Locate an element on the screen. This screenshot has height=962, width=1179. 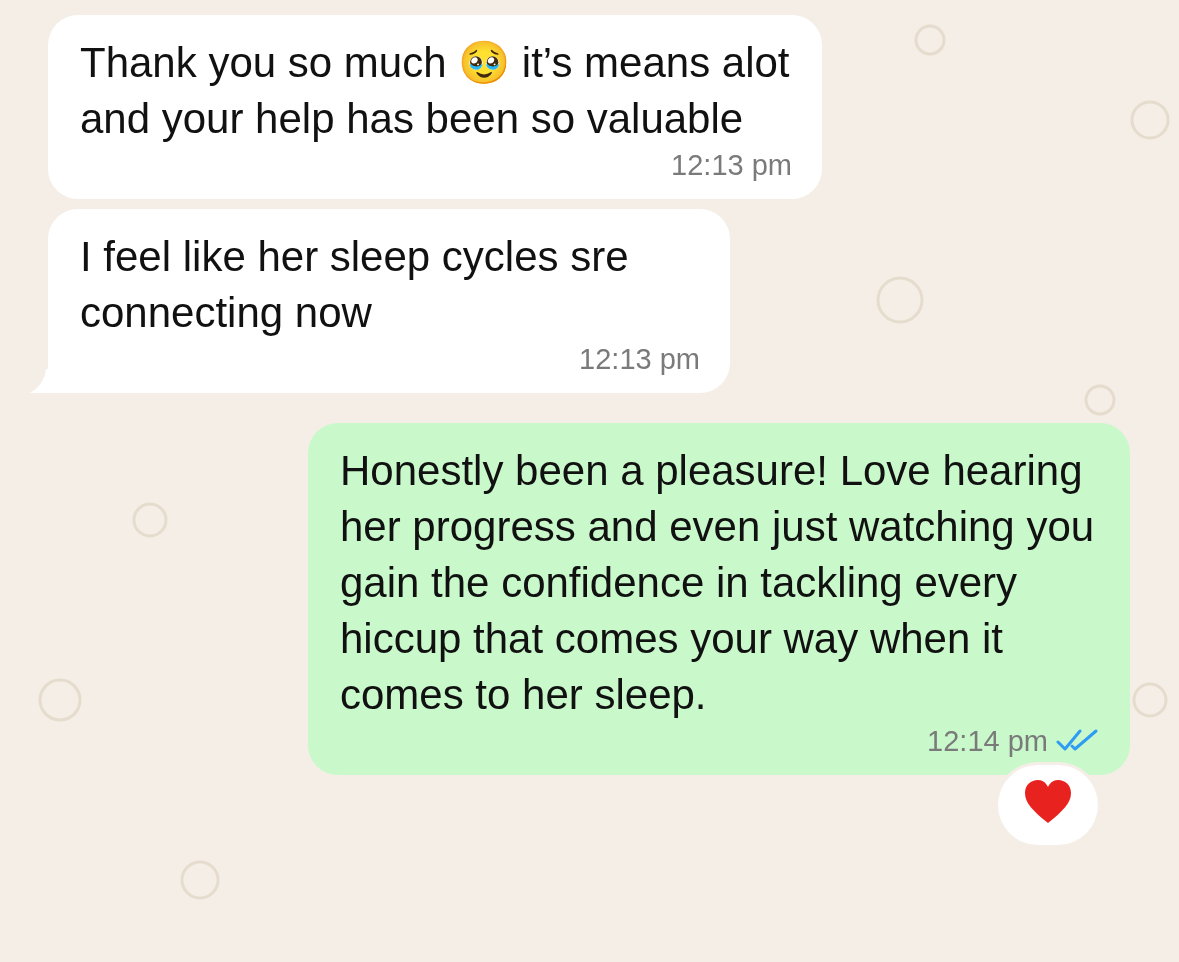
message-time: 12:14 pm is located at coordinates (987, 741).